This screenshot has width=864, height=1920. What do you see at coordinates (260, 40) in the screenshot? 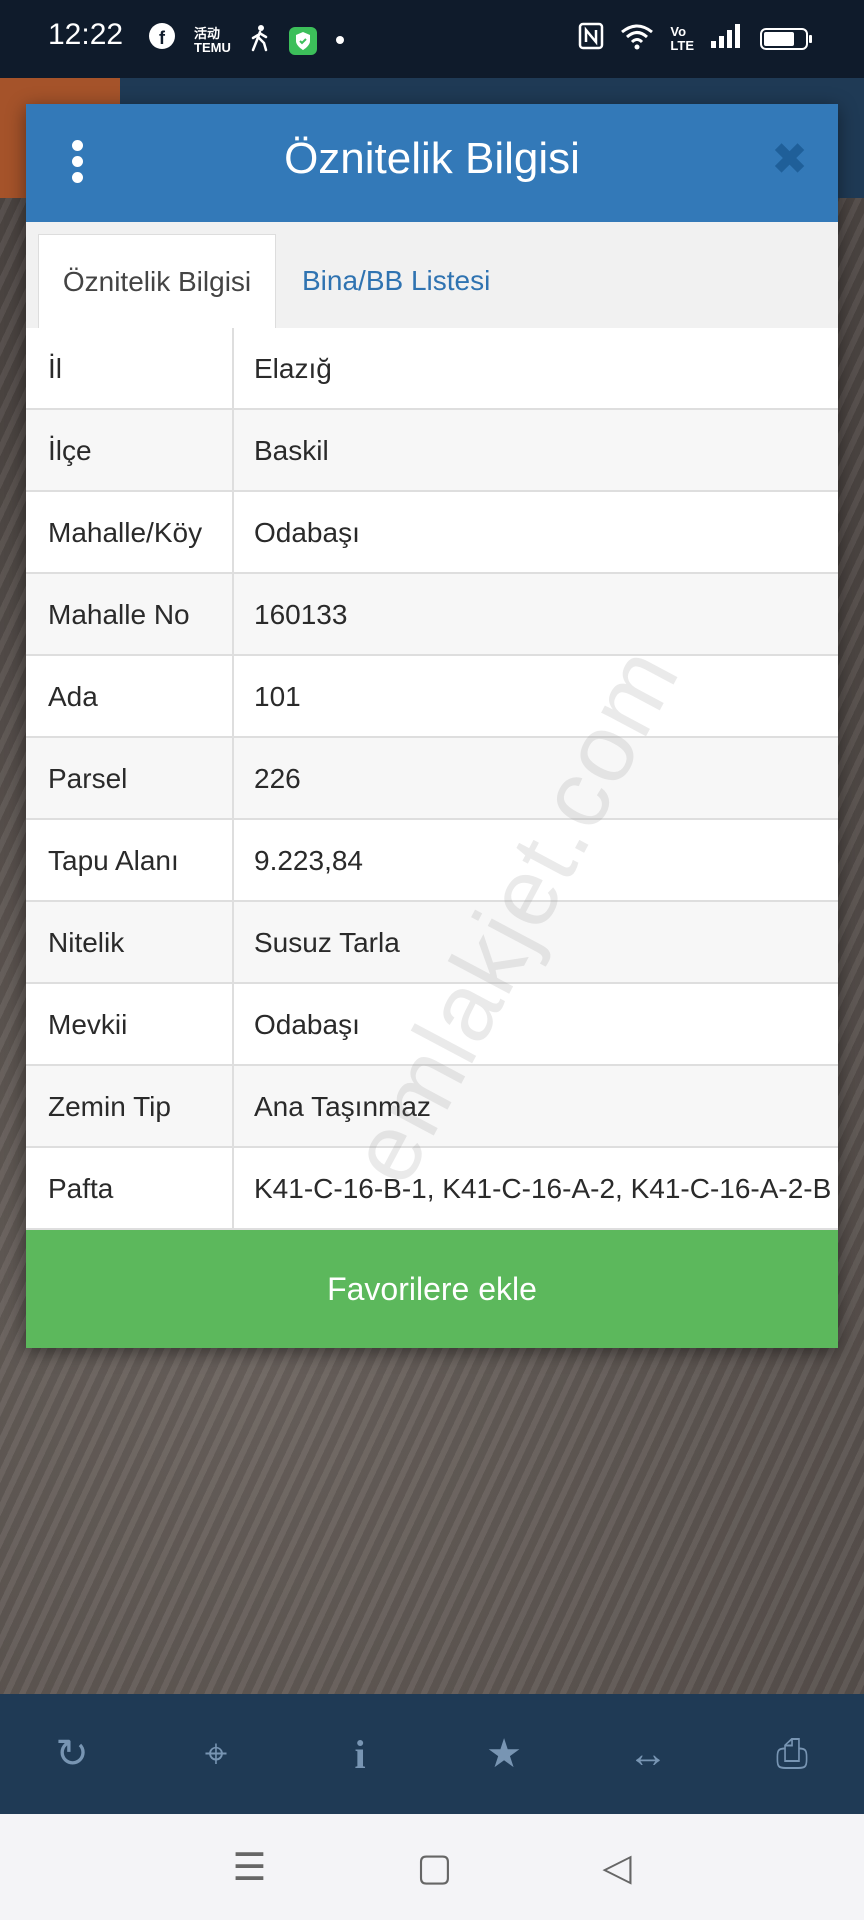
I see `walking-icon` at bounding box center [260, 40].